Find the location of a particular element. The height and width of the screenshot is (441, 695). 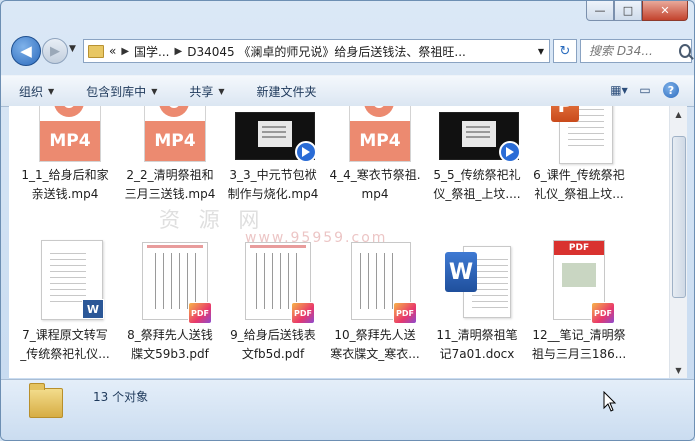

file-name: 9_给身后送钱表 文fb5d.pdf is located at coordinates (273, 344).